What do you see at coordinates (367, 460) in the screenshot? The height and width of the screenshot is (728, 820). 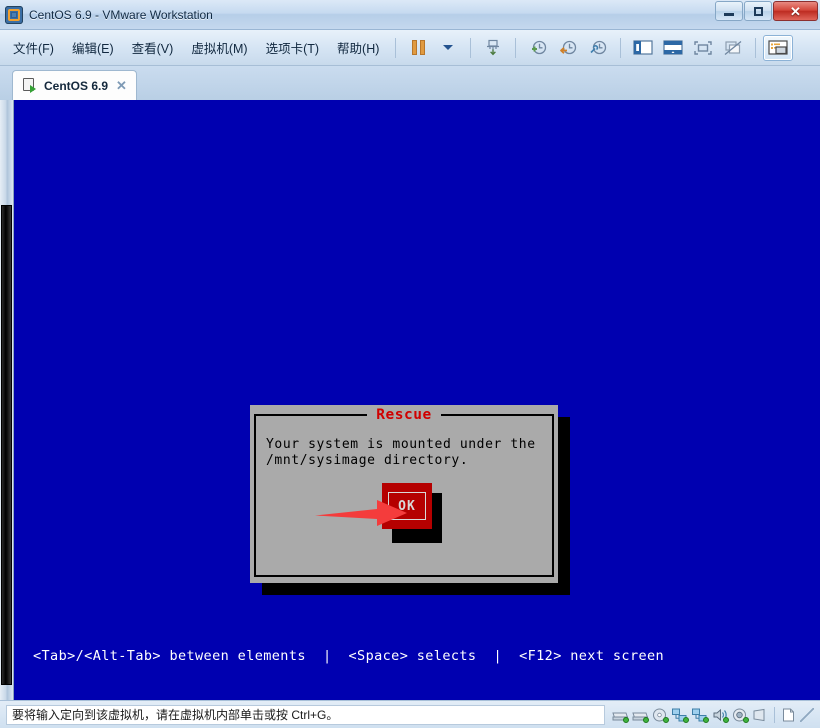 I see `dialog-message-line-2: /mnt/sysimage directory.` at bounding box center [367, 460].